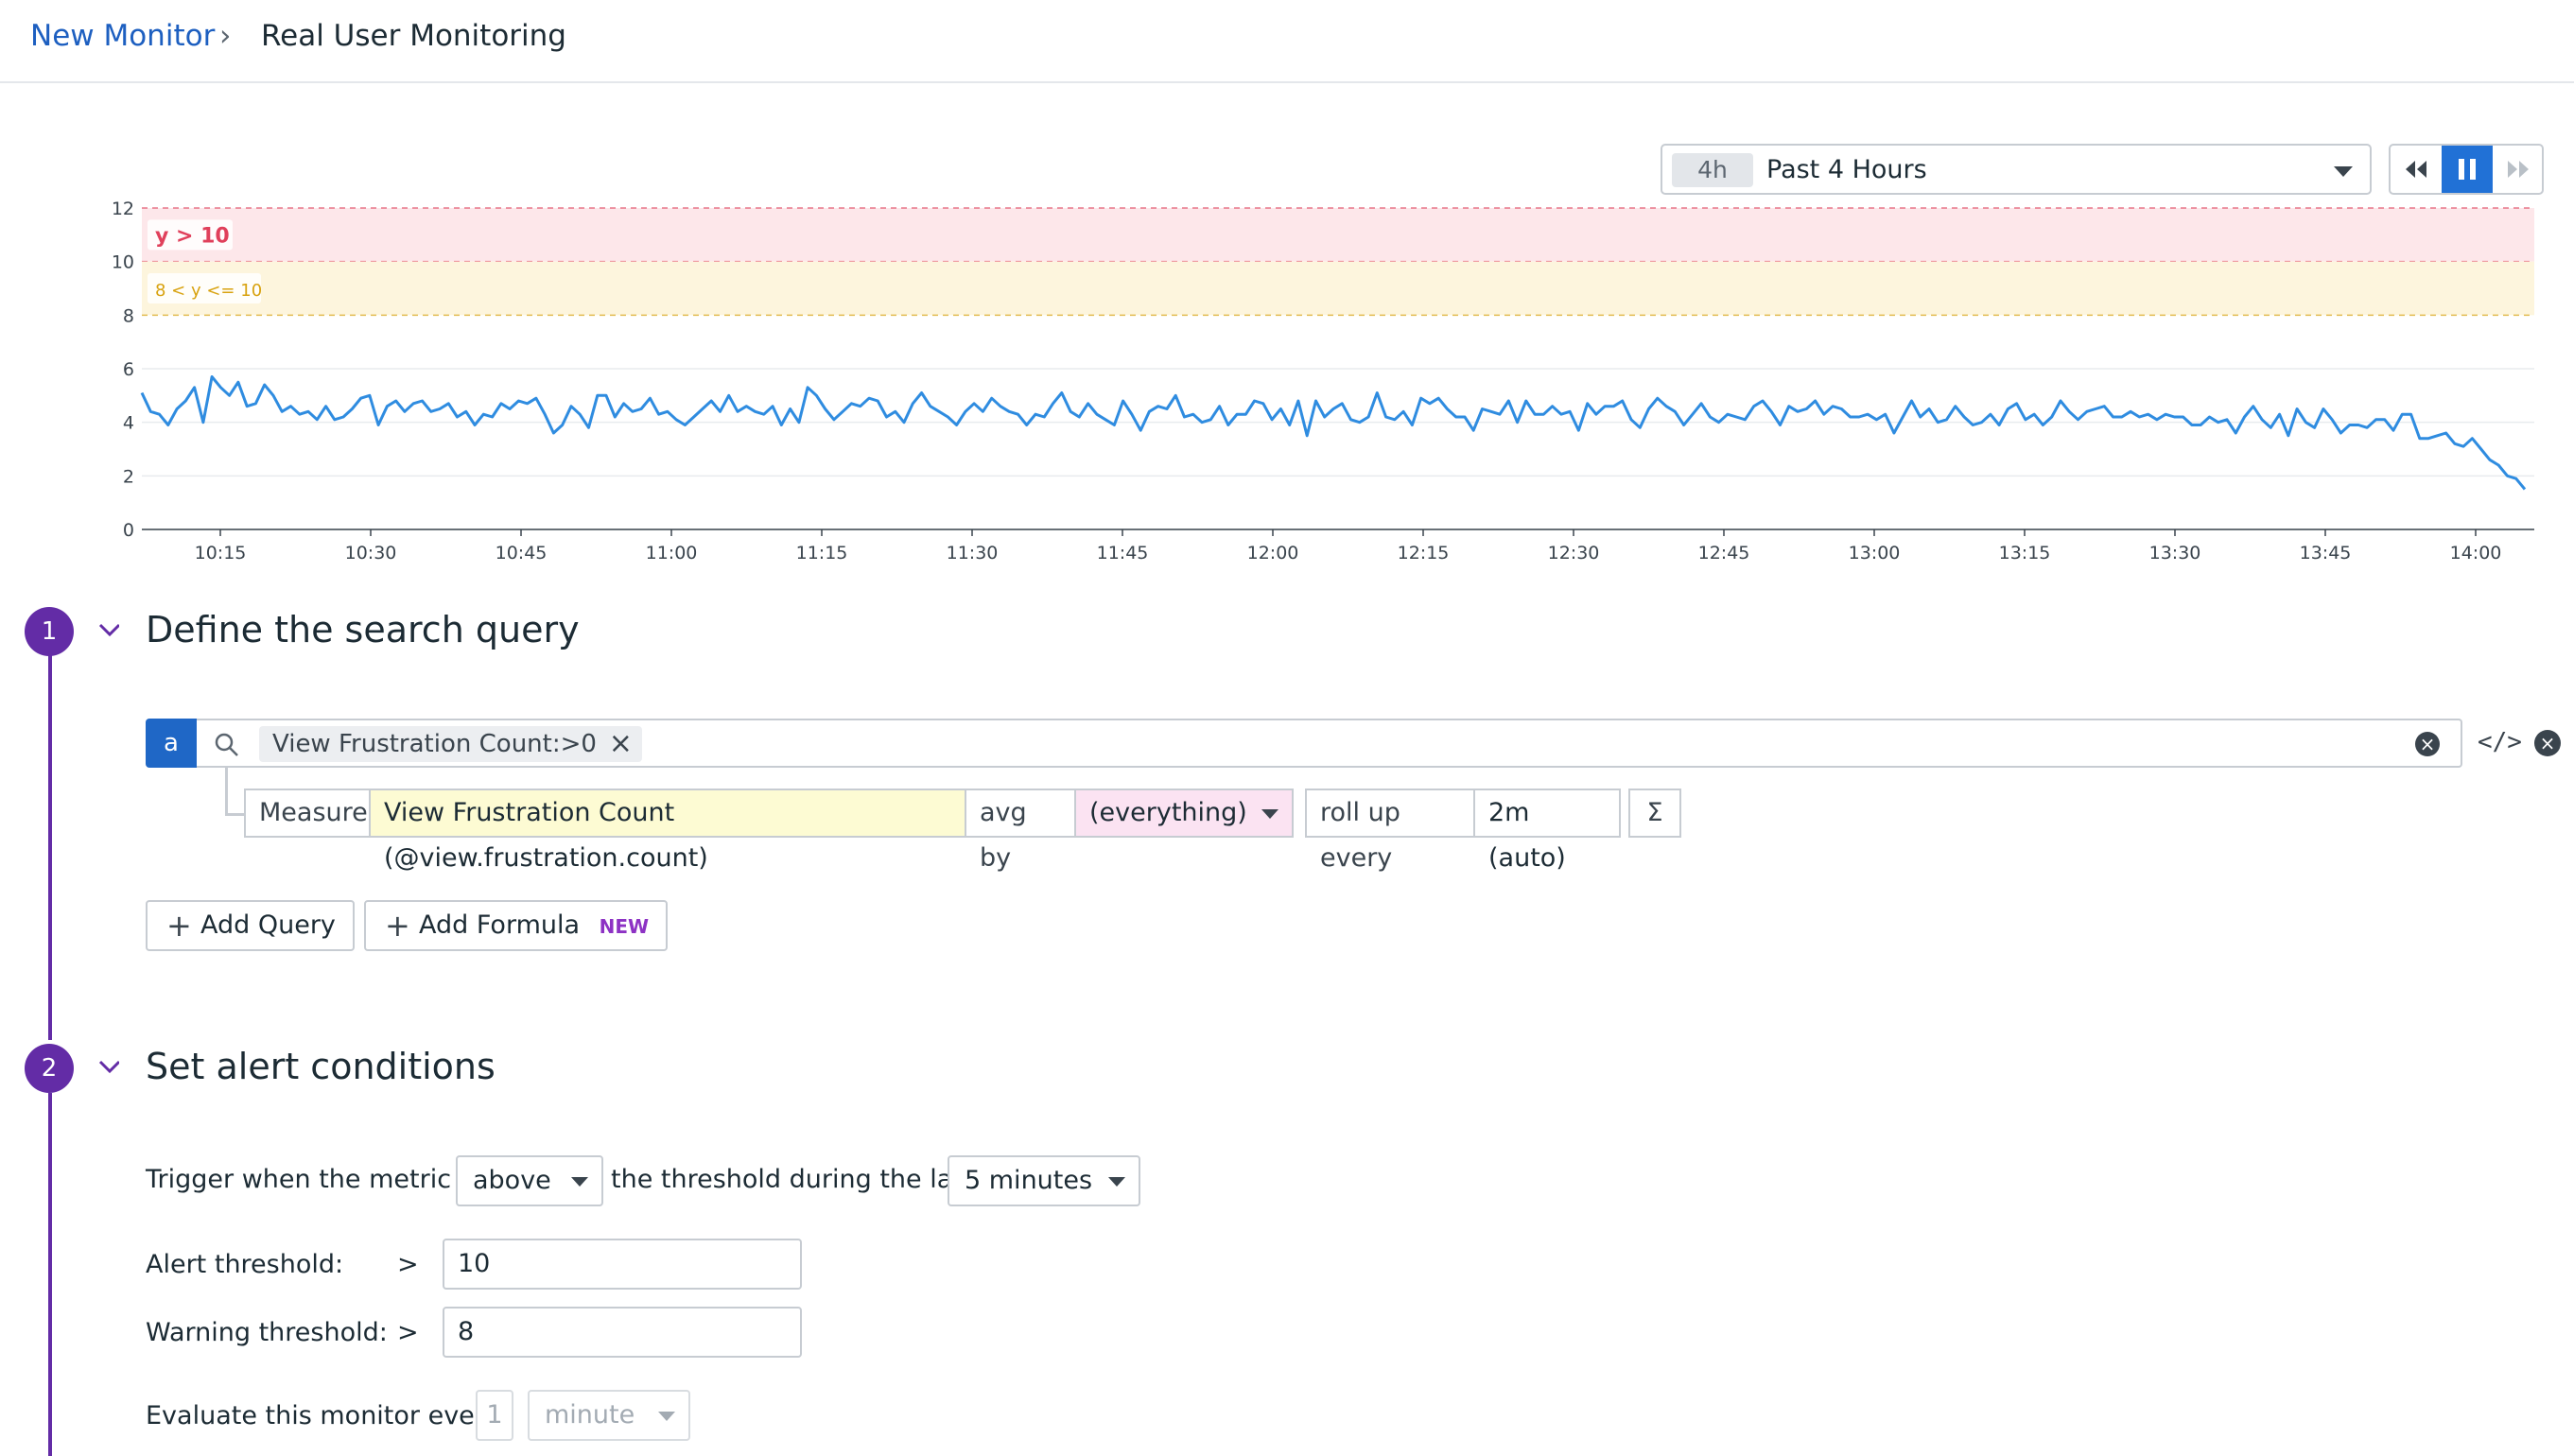 The width and height of the screenshot is (2574, 1456). I want to click on x-tick-label: 13:30, so click(2175, 553).